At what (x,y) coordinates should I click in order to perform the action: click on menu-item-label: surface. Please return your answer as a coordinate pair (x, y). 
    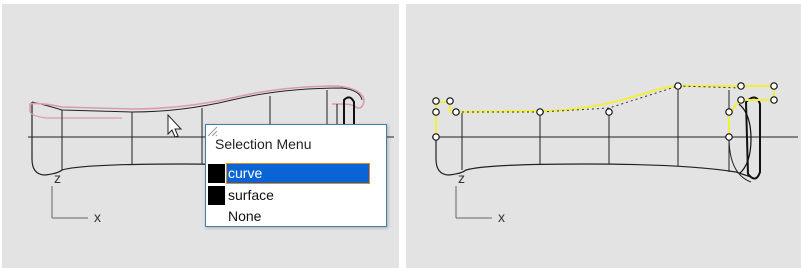
    Looking at the image, I should click on (251, 195).